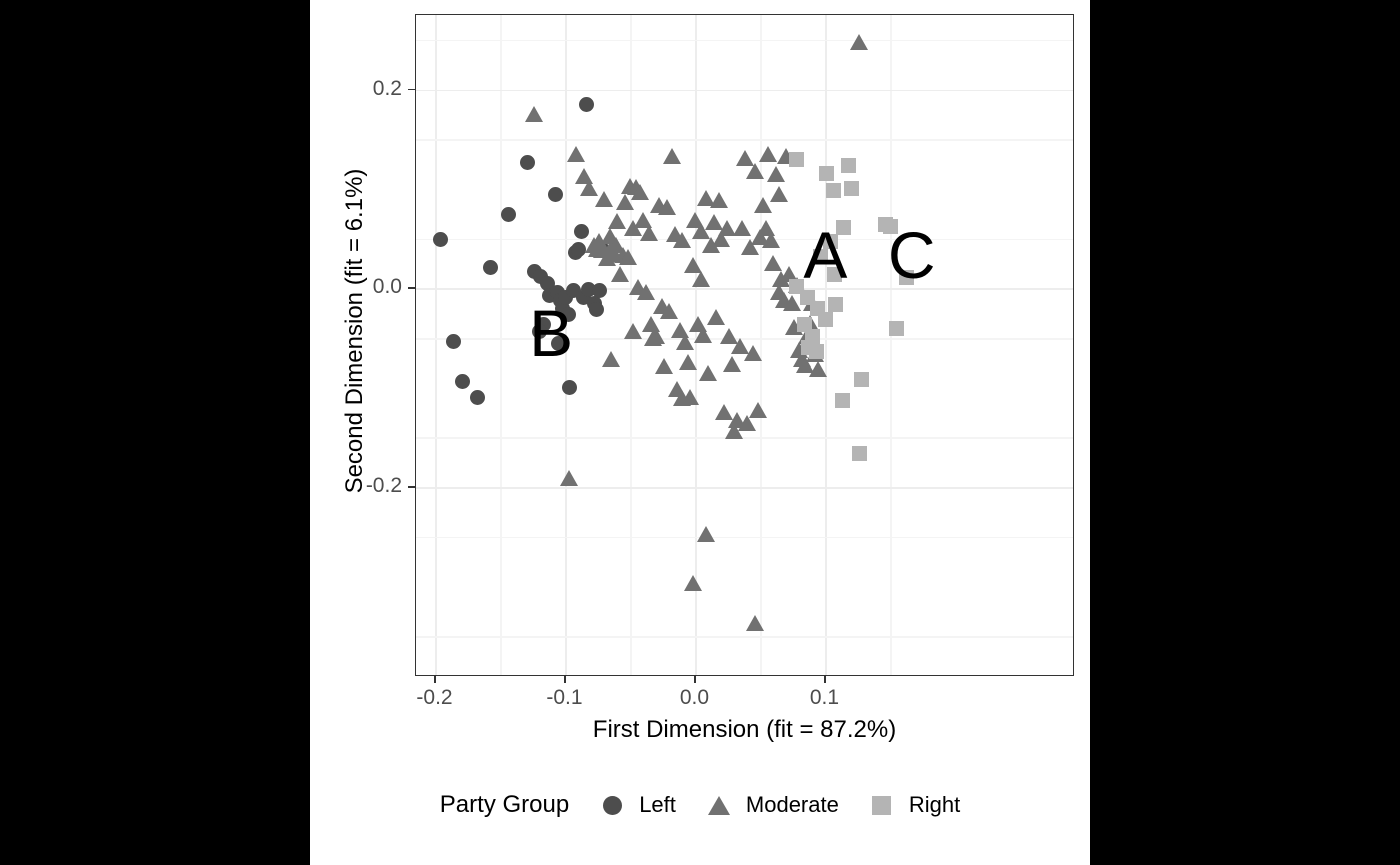 This screenshot has width=1400, height=865. I want to click on y-axis-title: Second Dimension (fit = 6.1%), so click(354, 331).